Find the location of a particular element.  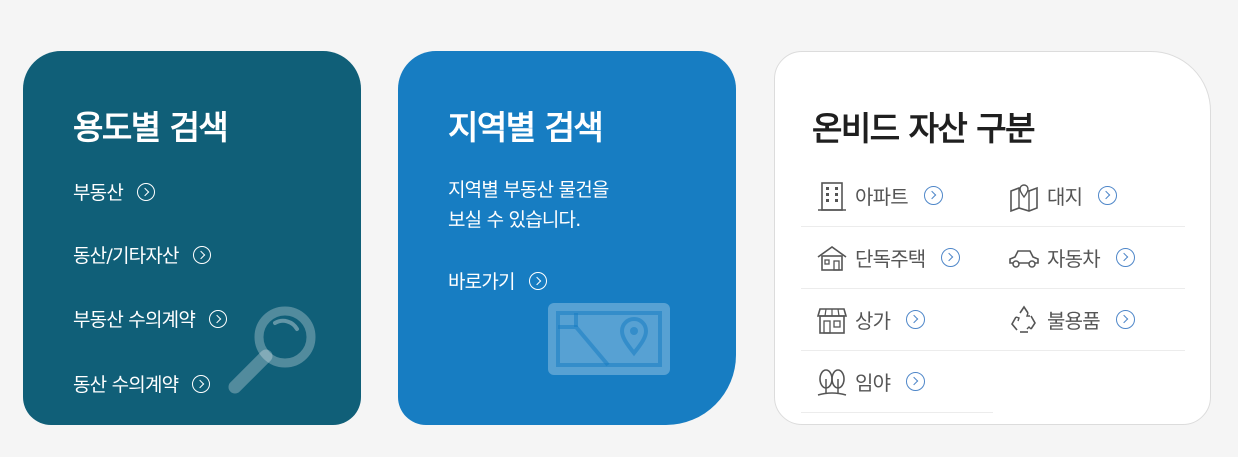

usage-link-movables-private: 동산 수의계약 is located at coordinates (142, 383).